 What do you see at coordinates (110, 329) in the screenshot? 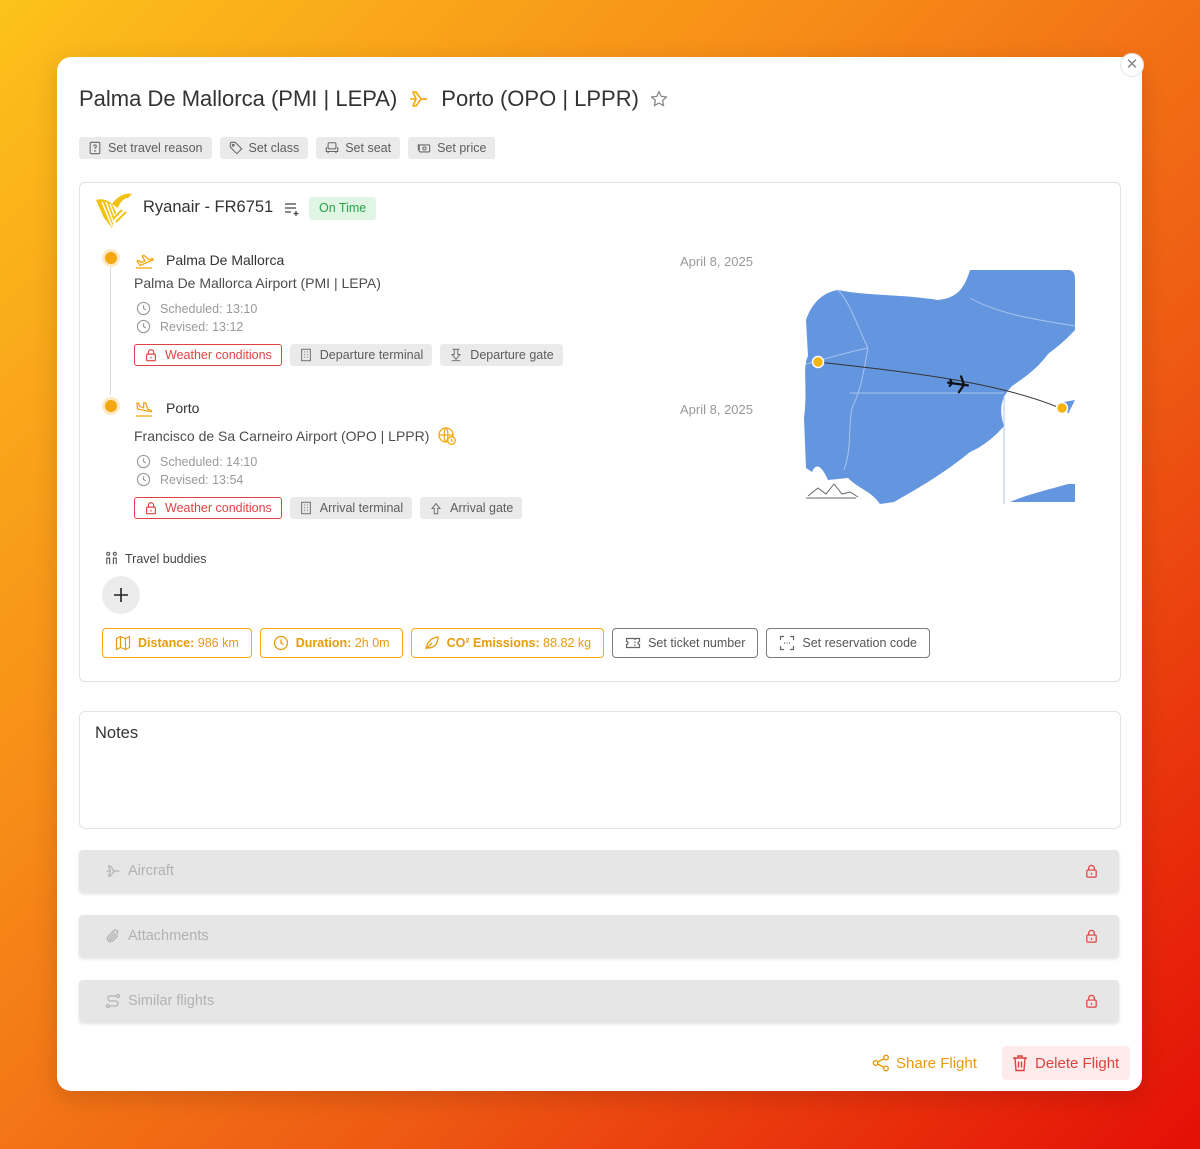
I see `timeline-line` at bounding box center [110, 329].